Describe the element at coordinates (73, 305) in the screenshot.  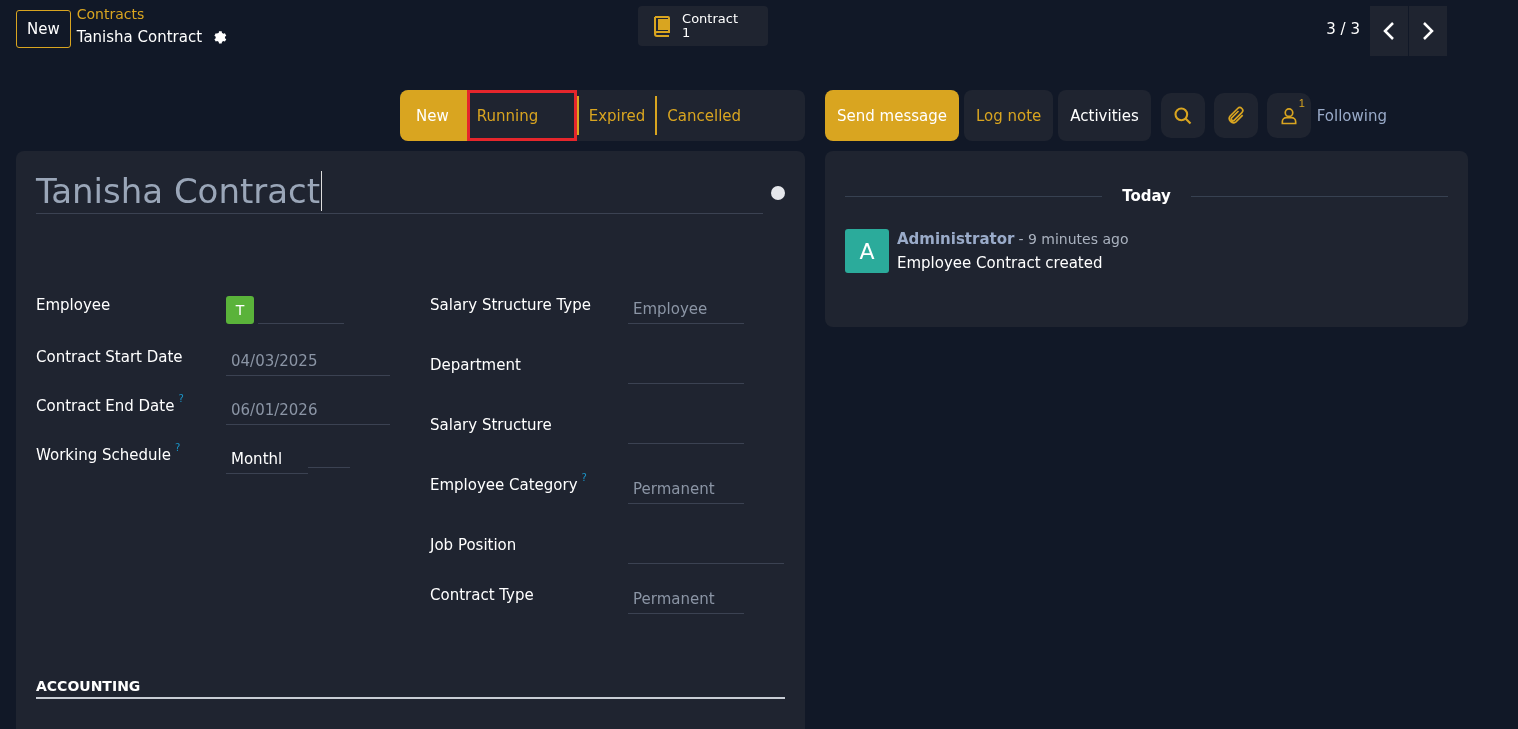
I see `field-label: Employee` at that location.